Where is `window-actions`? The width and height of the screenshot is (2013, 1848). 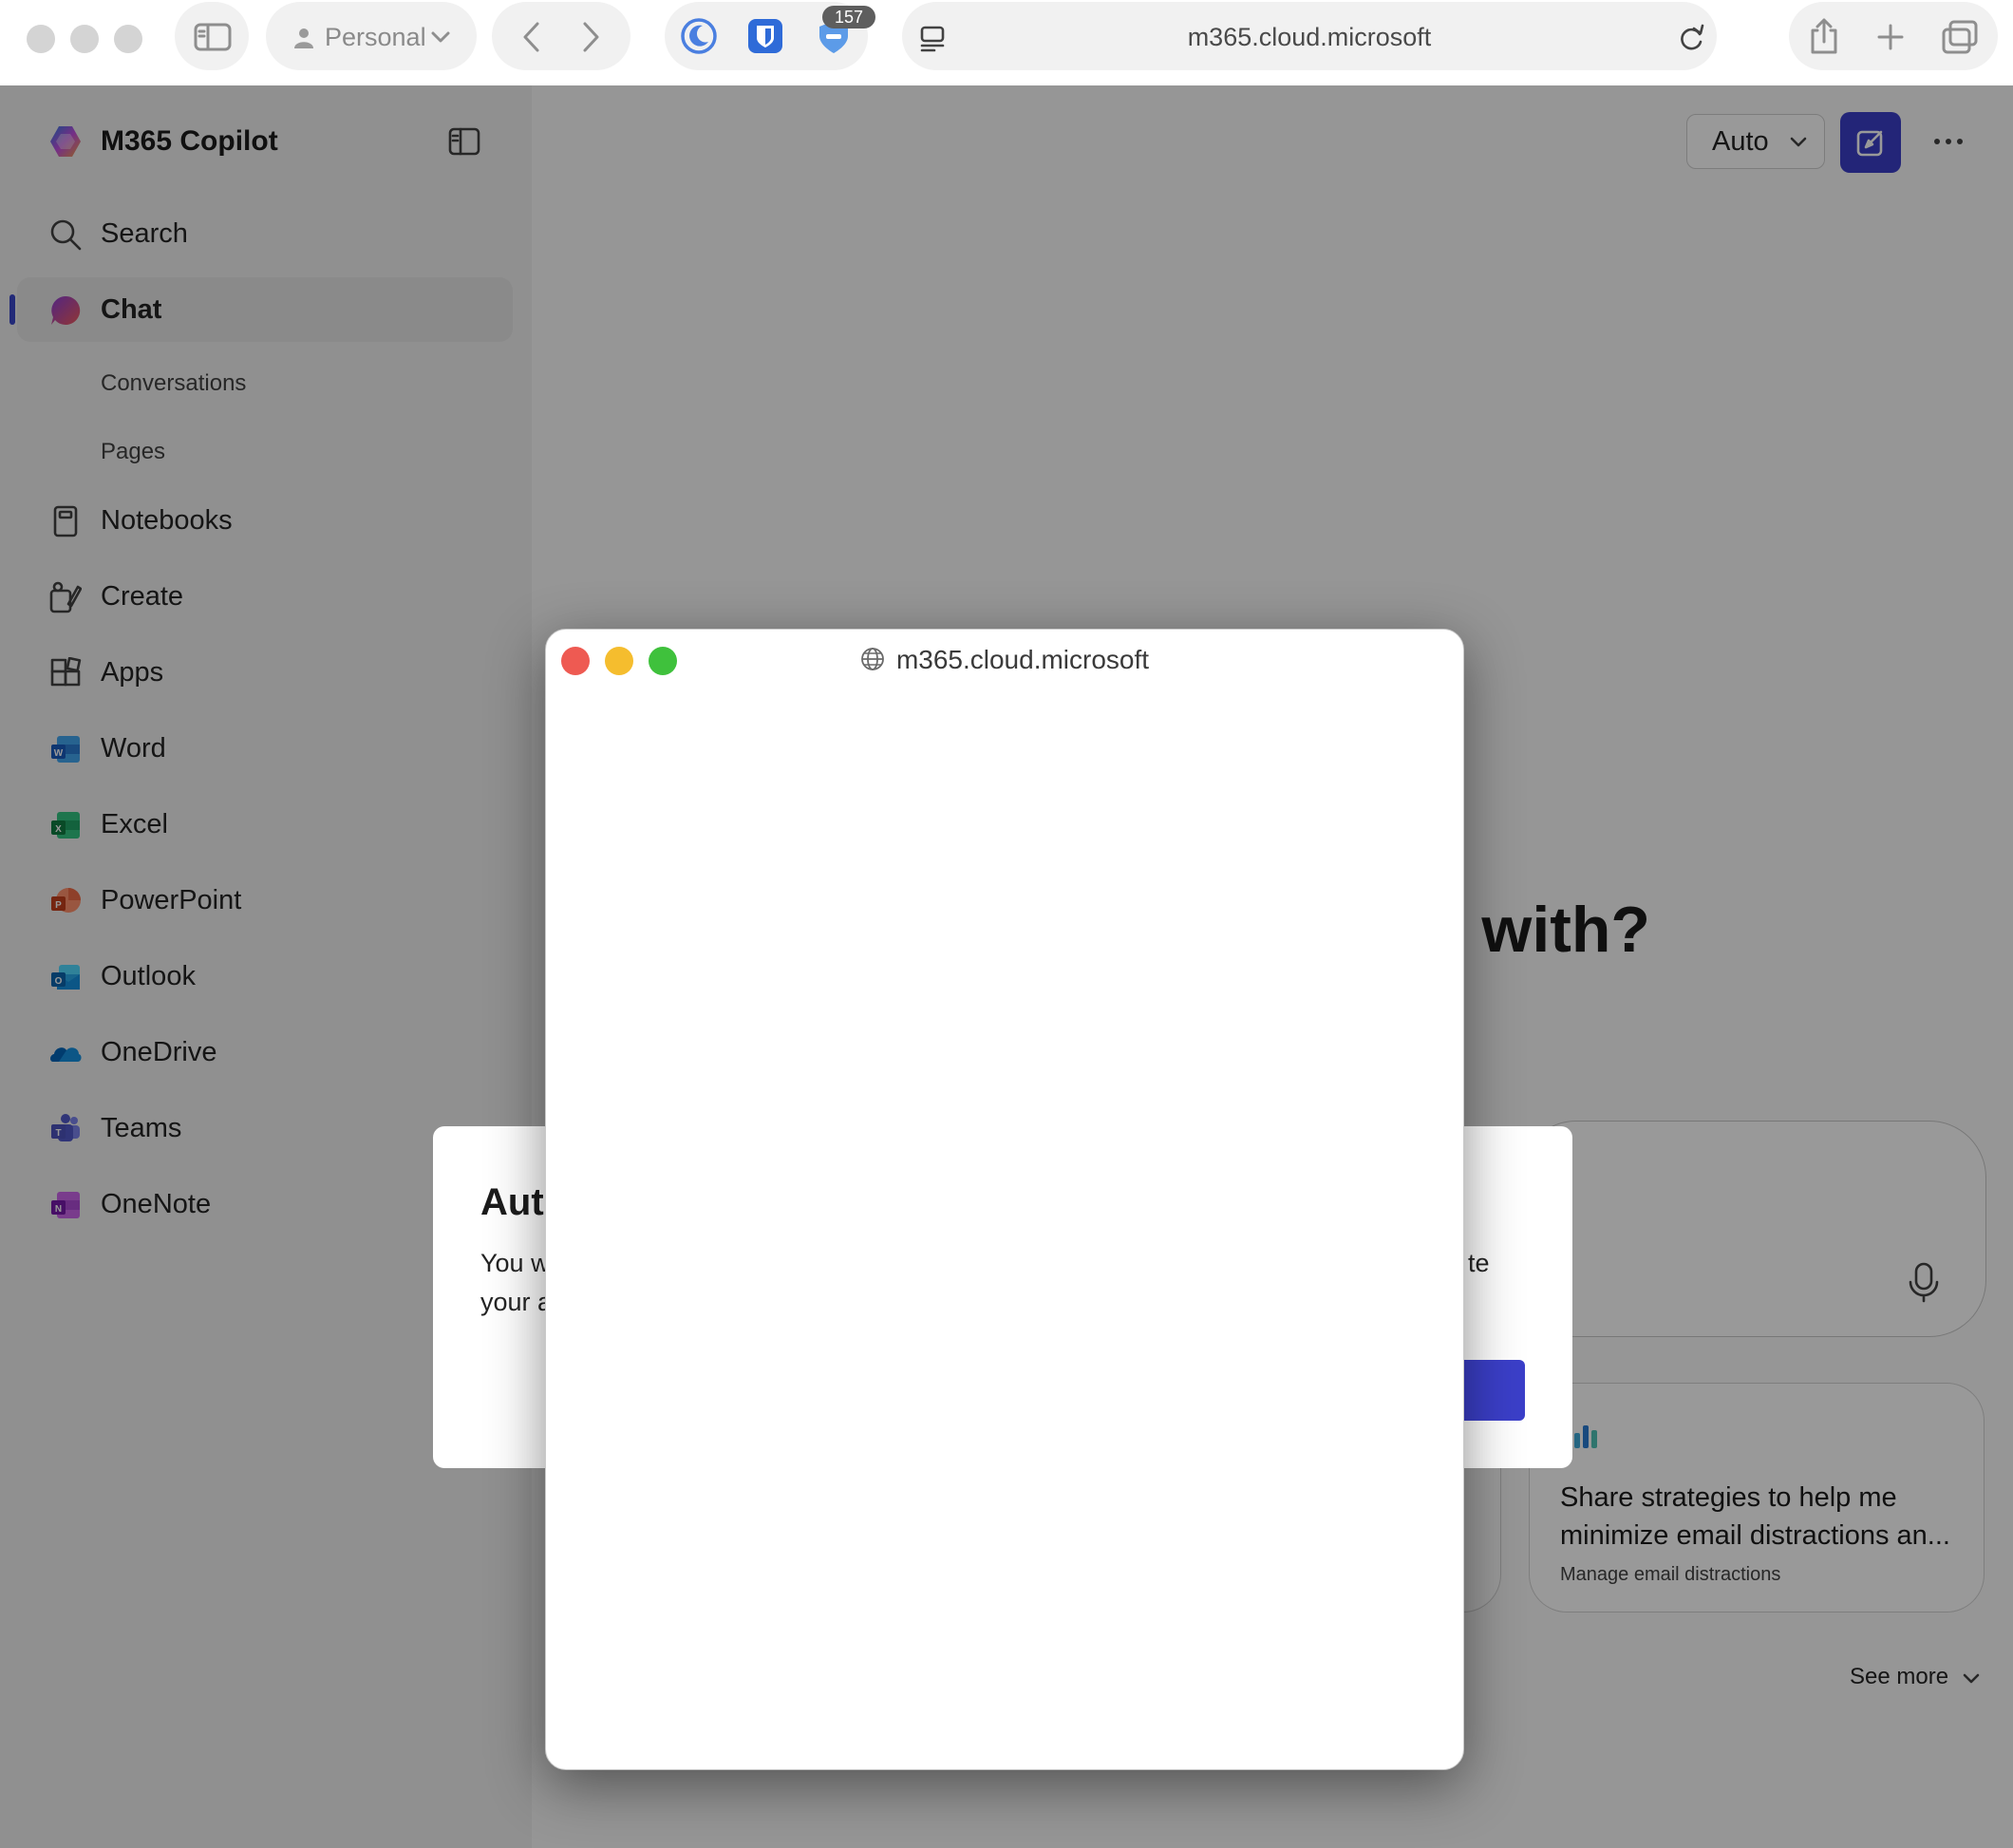
window-actions is located at coordinates (1894, 36).